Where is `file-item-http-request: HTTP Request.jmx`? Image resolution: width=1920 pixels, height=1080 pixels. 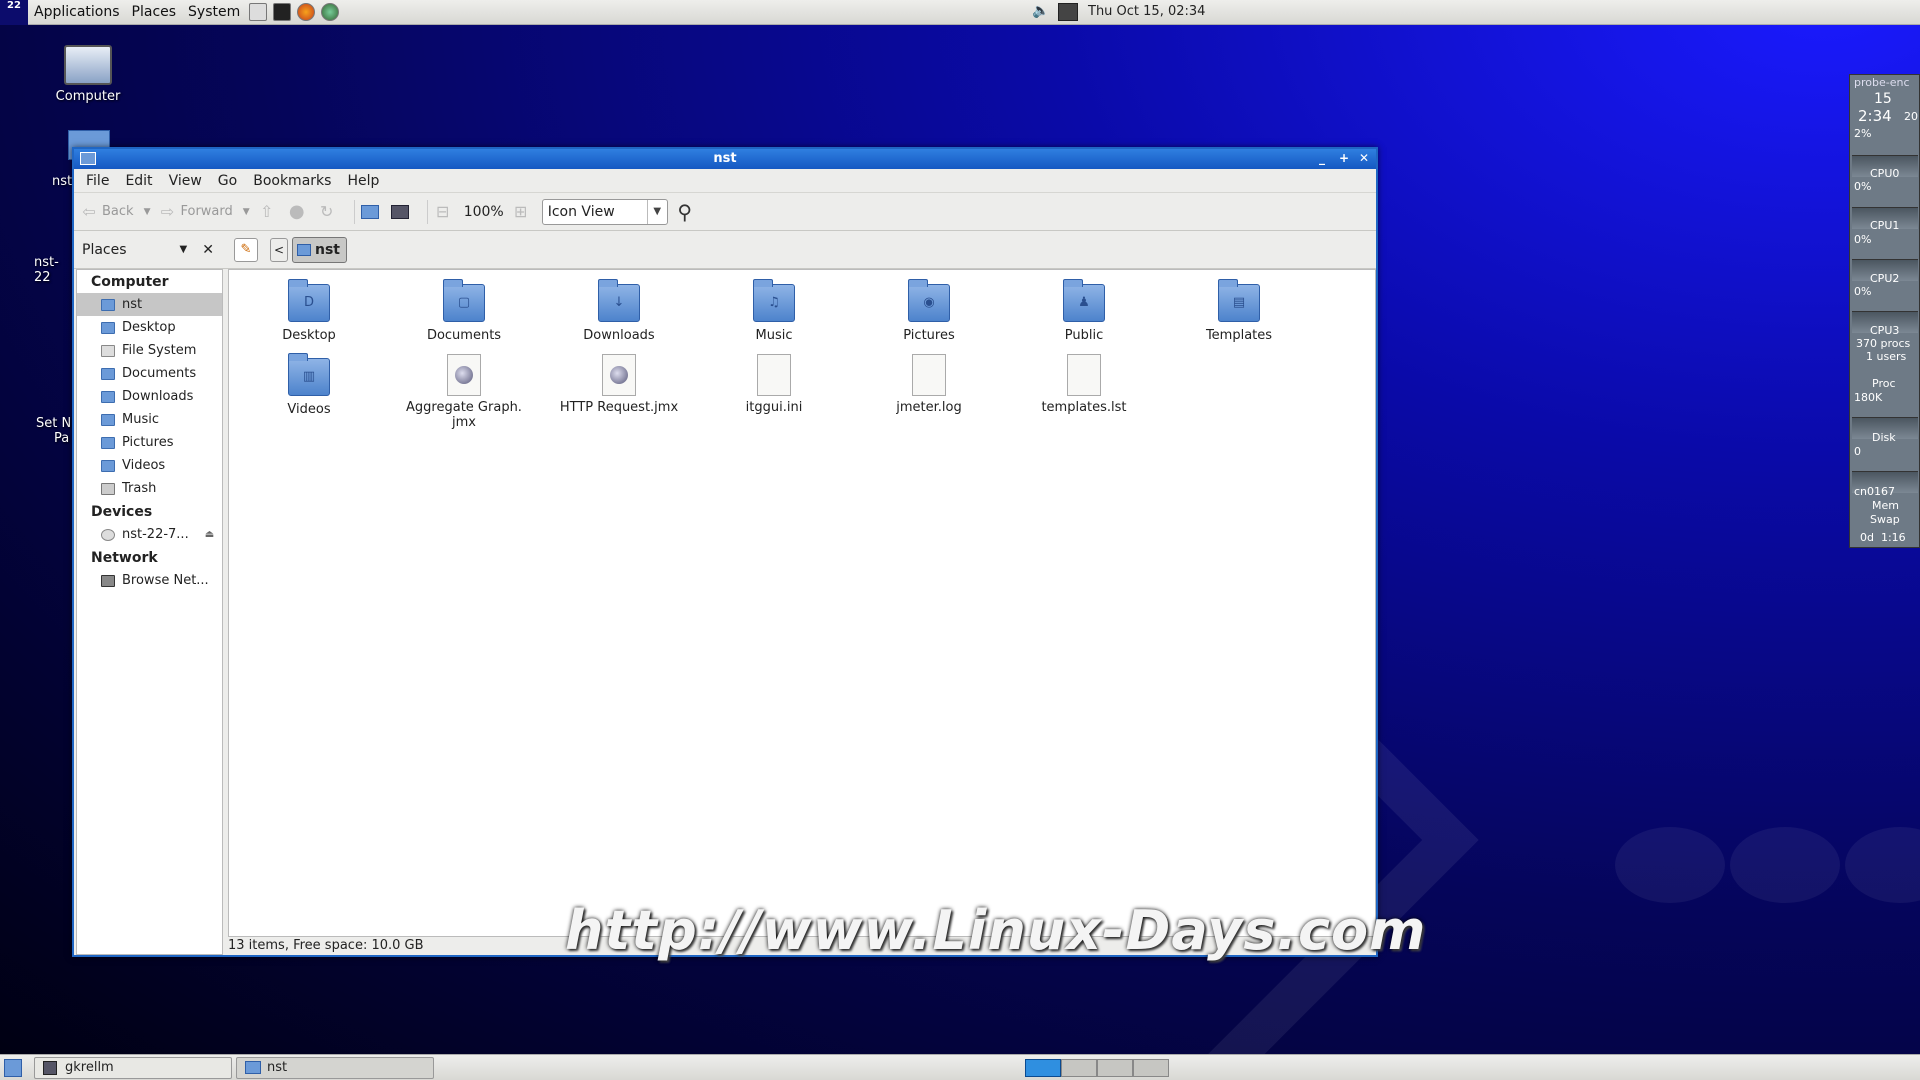 file-item-http-request: HTTP Request.jmx is located at coordinates (619, 384).